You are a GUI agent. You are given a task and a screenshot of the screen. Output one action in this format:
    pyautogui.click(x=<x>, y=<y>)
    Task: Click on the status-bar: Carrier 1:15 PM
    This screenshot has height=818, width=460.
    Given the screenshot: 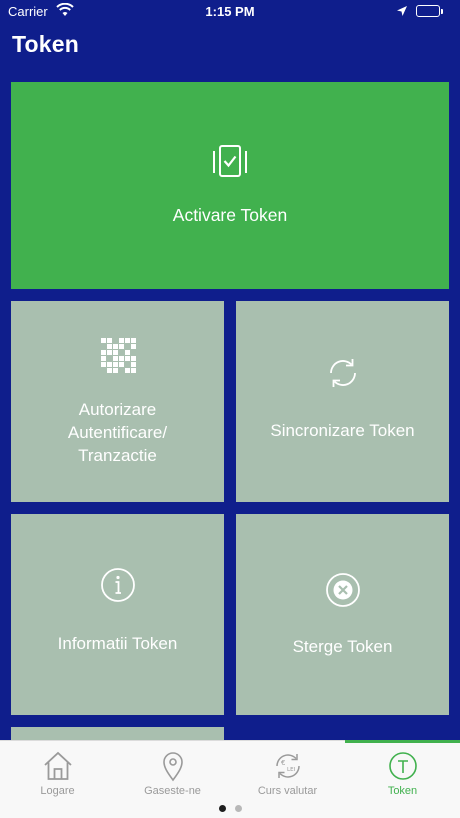 What is the action you would take?
    pyautogui.click(x=230, y=12)
    